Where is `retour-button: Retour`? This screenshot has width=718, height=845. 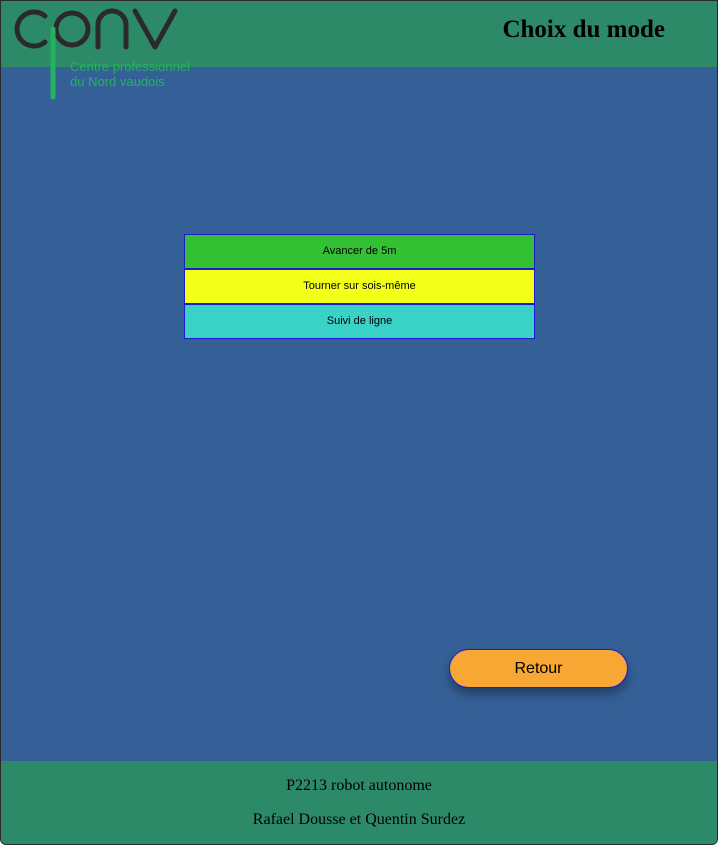 retour-button: Retour is located at coordinates (538, 668).